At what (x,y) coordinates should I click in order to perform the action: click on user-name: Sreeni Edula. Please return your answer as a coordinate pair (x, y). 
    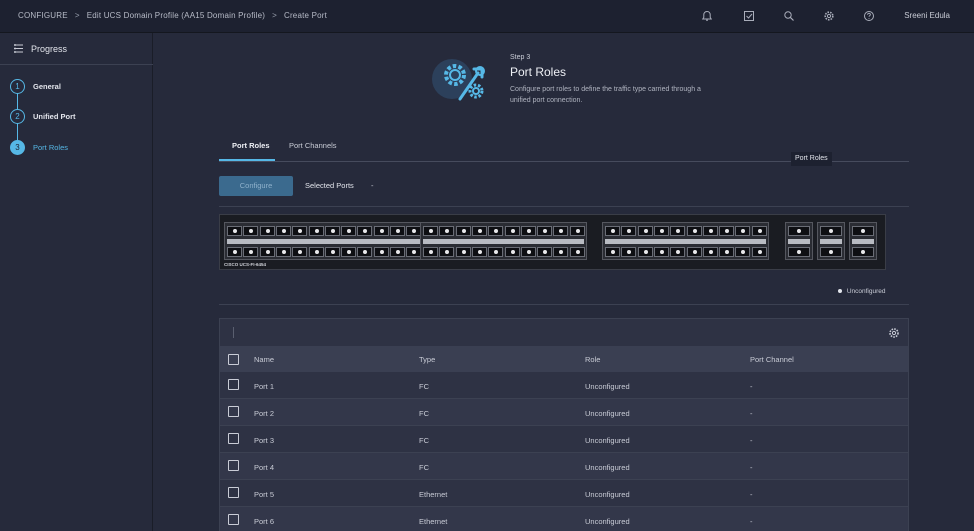
    Looking at the image, I should click on (927, 15).